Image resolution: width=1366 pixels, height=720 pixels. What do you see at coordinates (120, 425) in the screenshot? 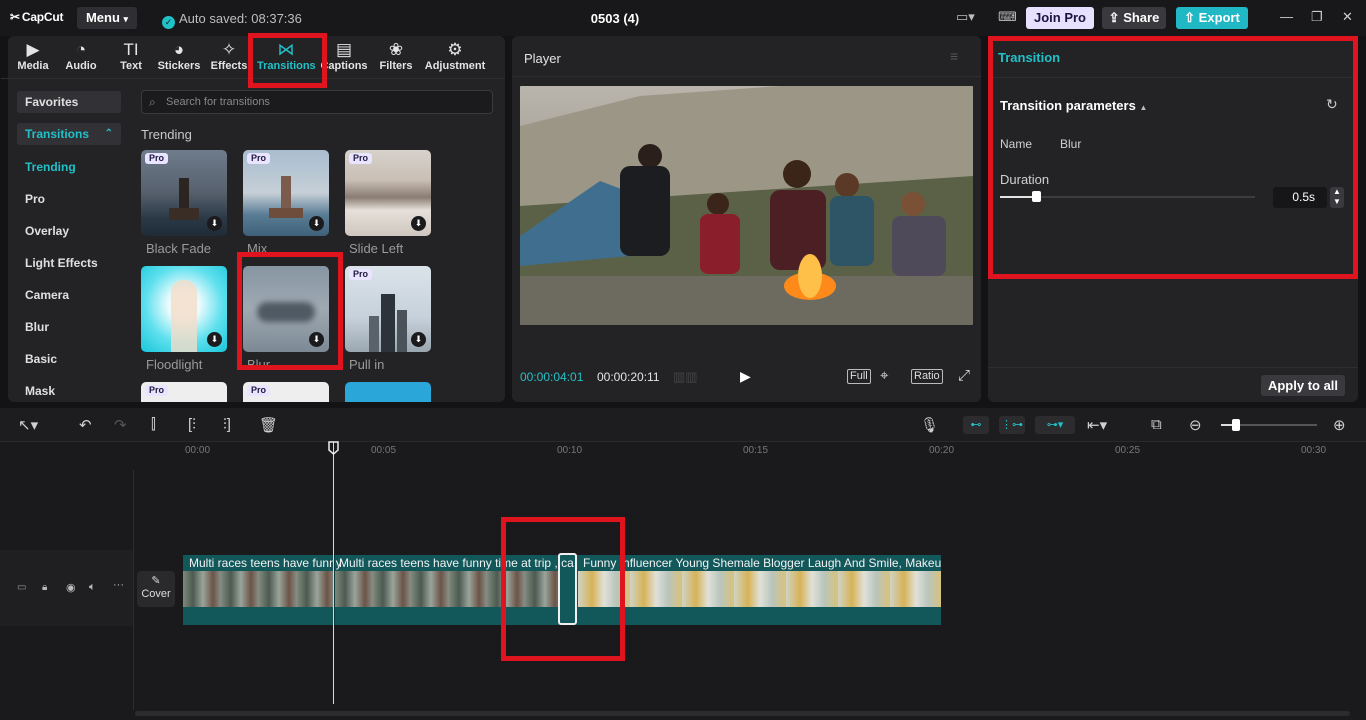
I see `redo-icon: ↷` at bounding box center [120, 425].